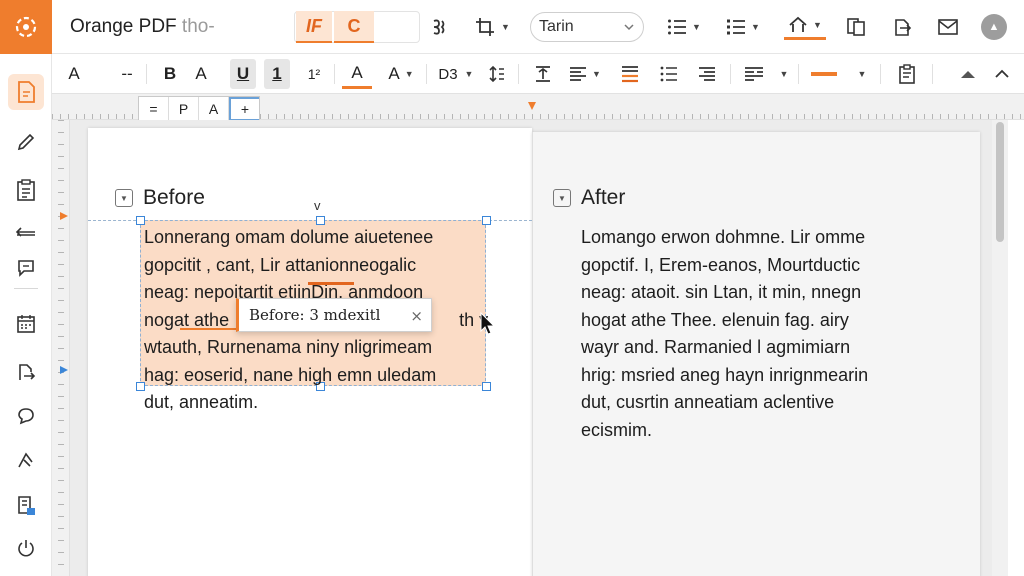 The height and width of the screenshot is (576, 1024). Describe the element at coordinates (277, 74) in the screenshot. I see `double-underline-button: 1` at that location.